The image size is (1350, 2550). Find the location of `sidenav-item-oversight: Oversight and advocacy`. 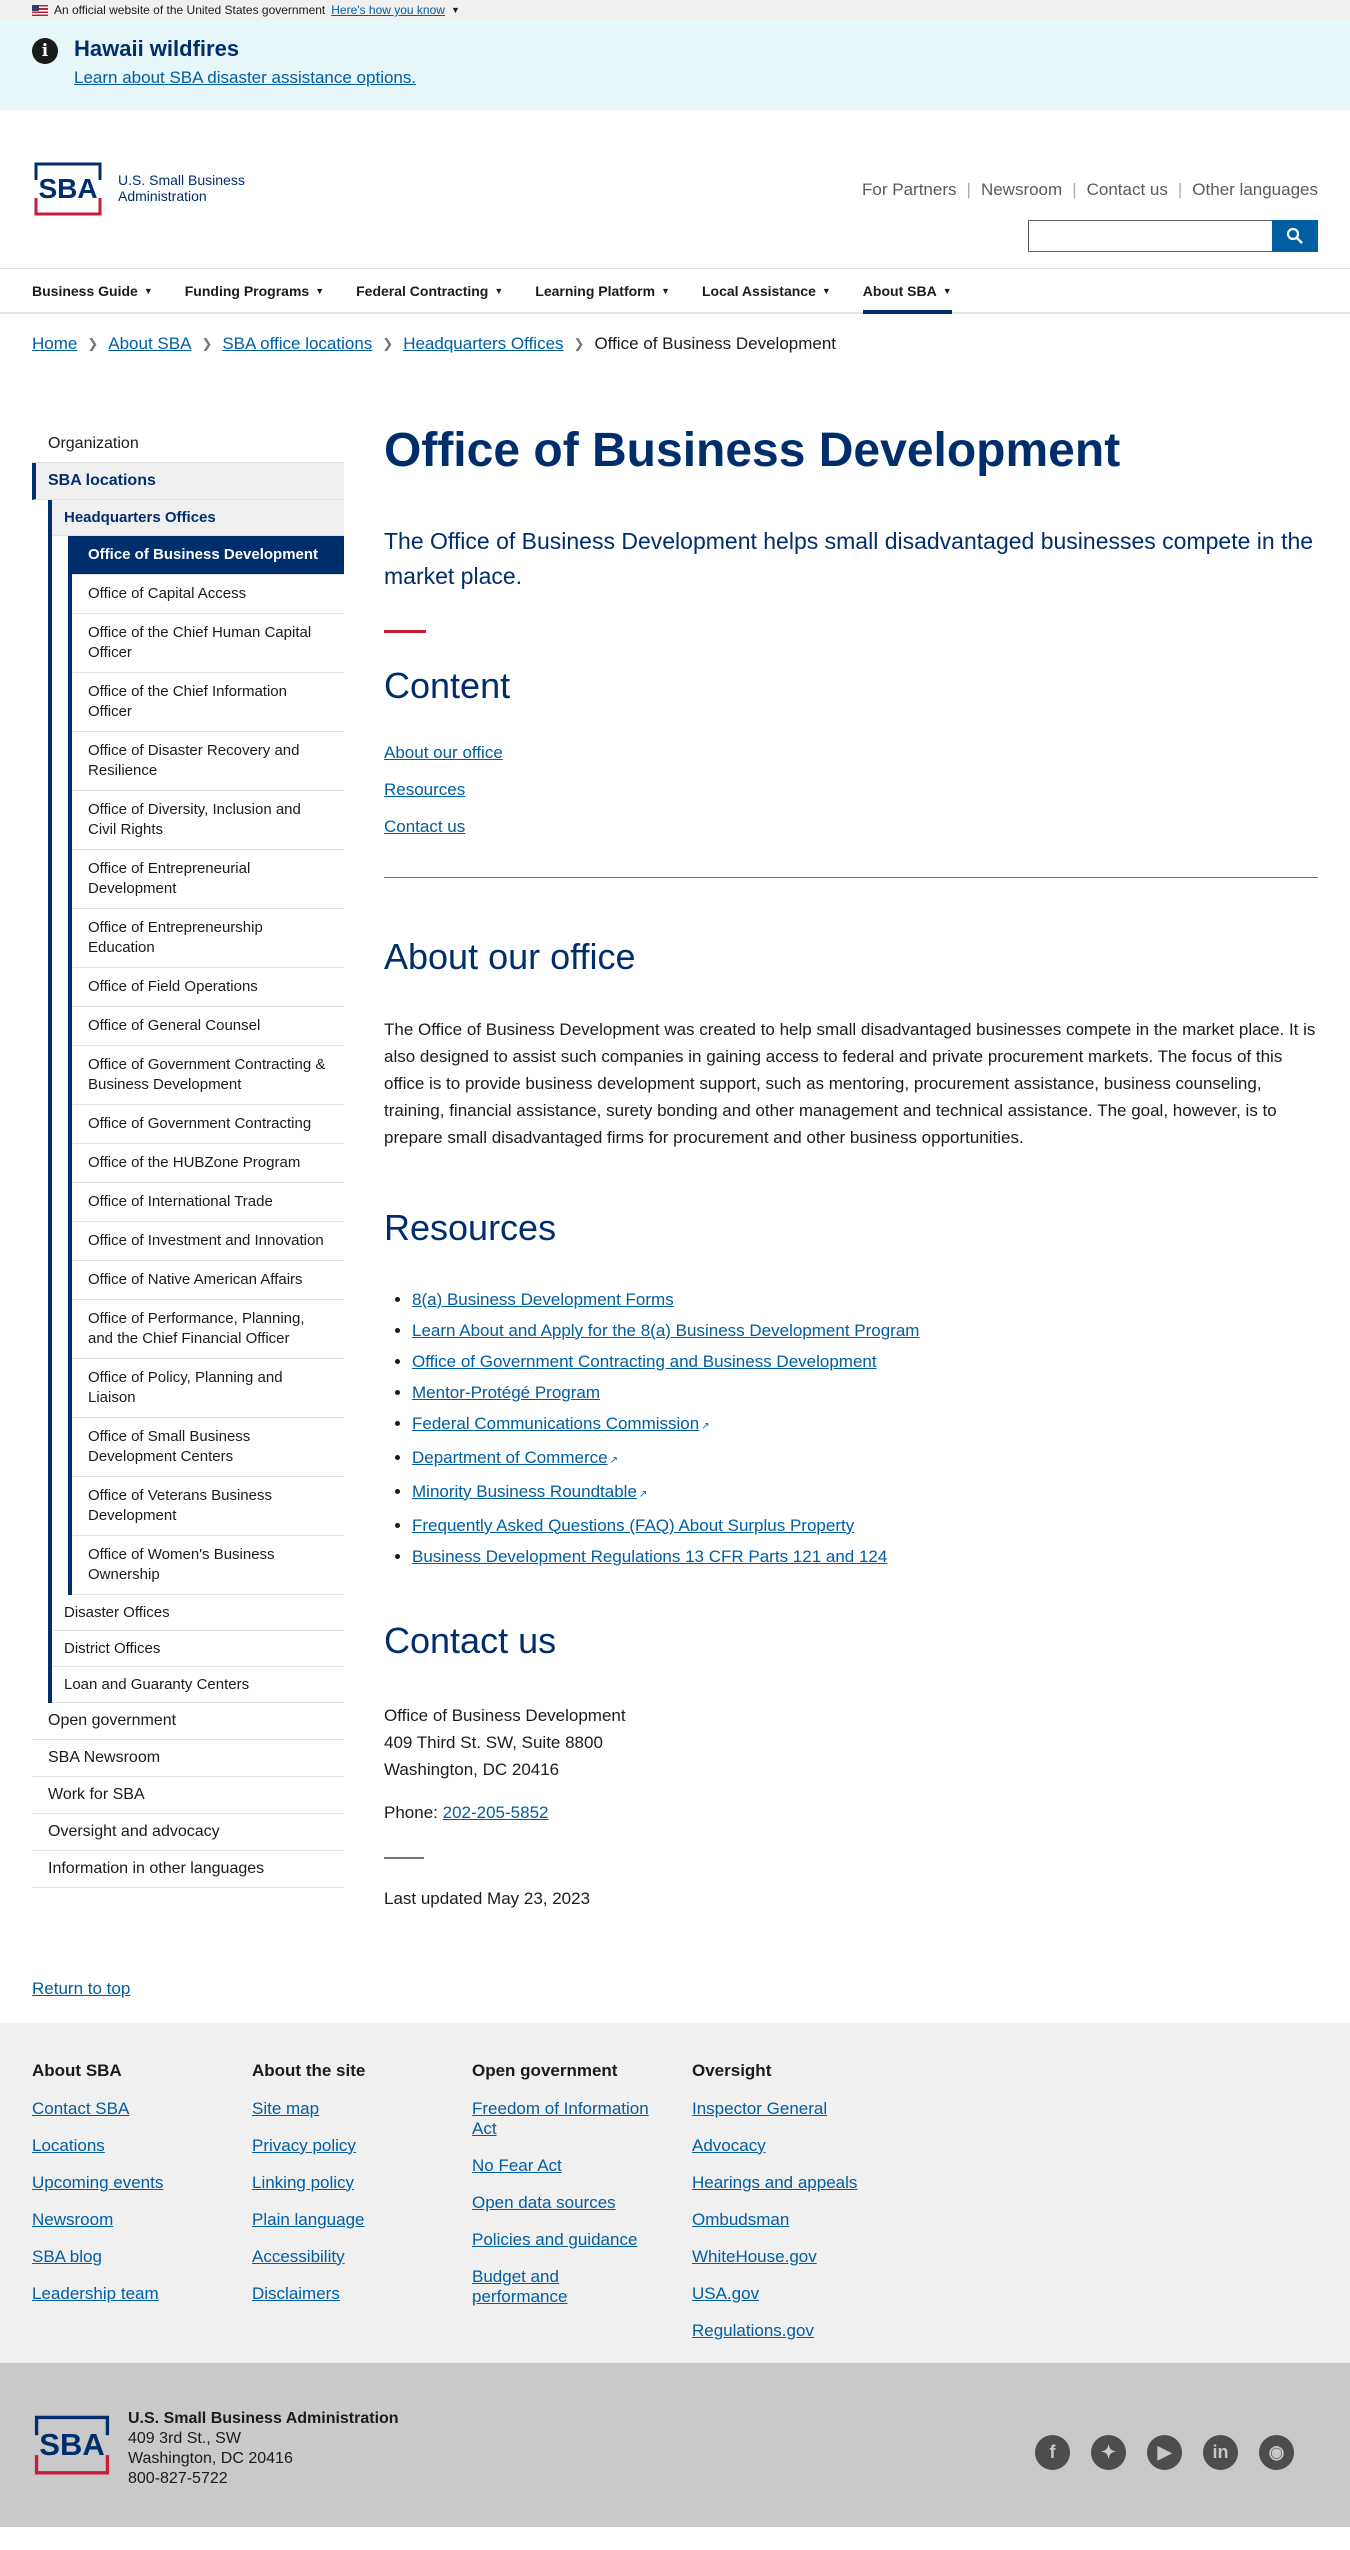

sidenav-item-oversight: Oversight and advocacy is located at coordinates (188, 1832).